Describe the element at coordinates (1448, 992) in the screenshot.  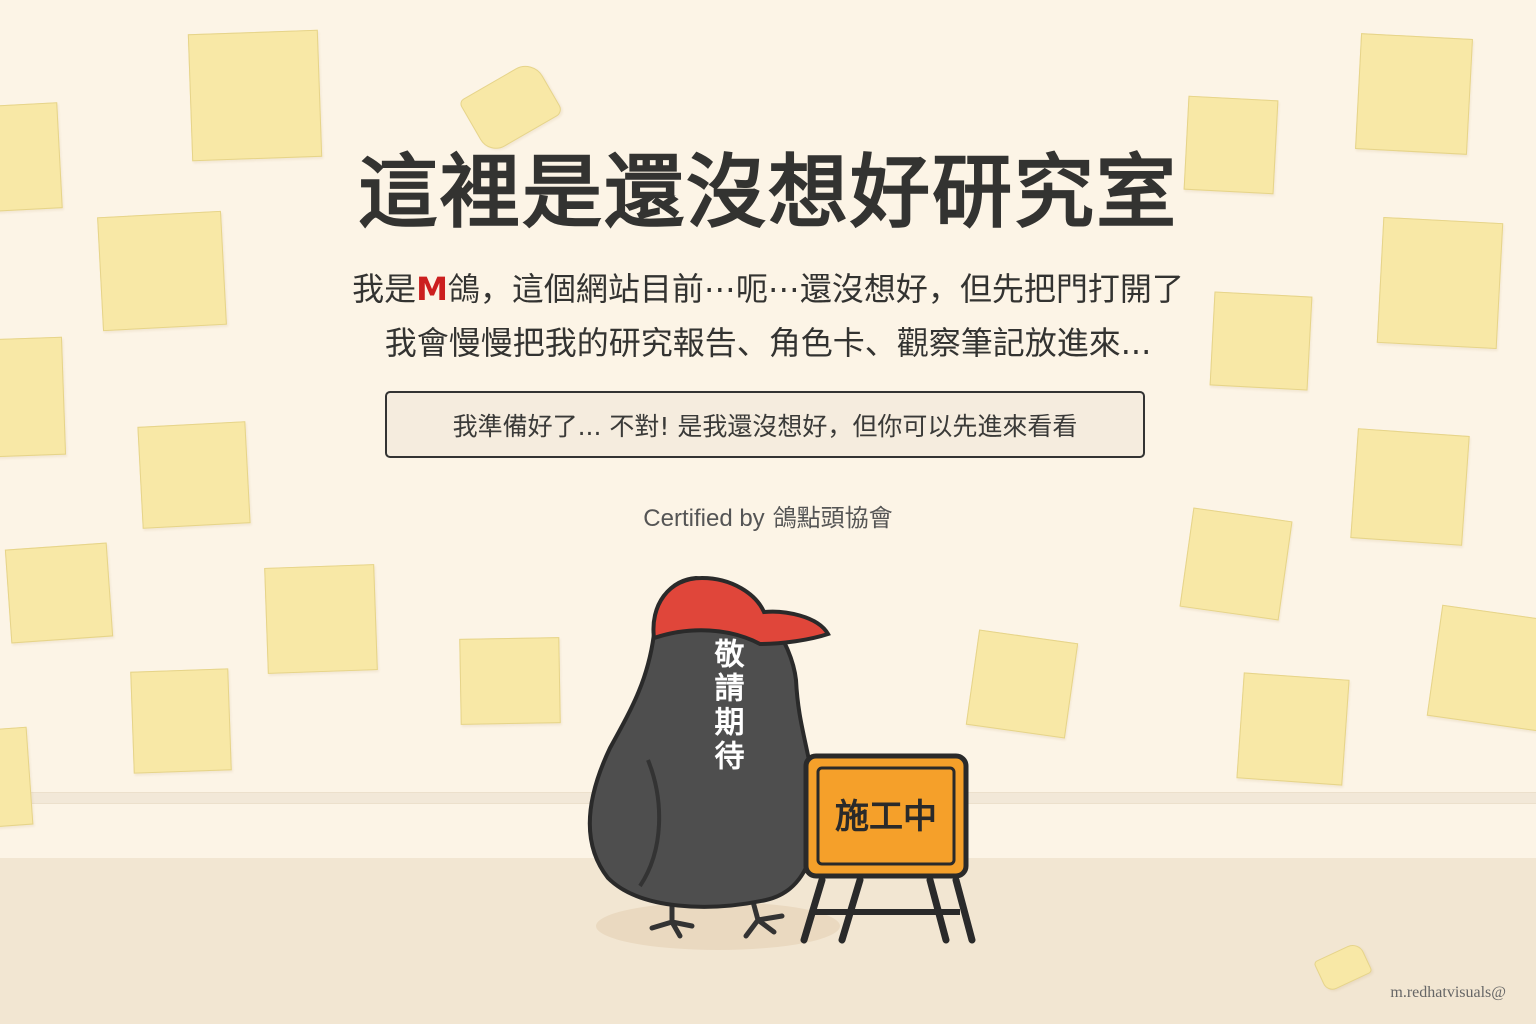
I see `watermark: m.redhatvisuals@` at that location.